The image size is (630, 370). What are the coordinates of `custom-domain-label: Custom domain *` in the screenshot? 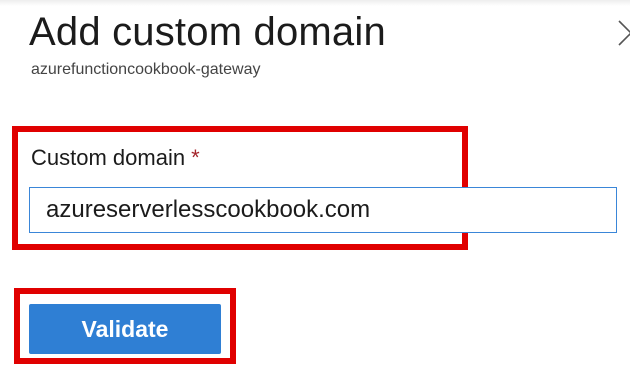 It's located at (115, 158).